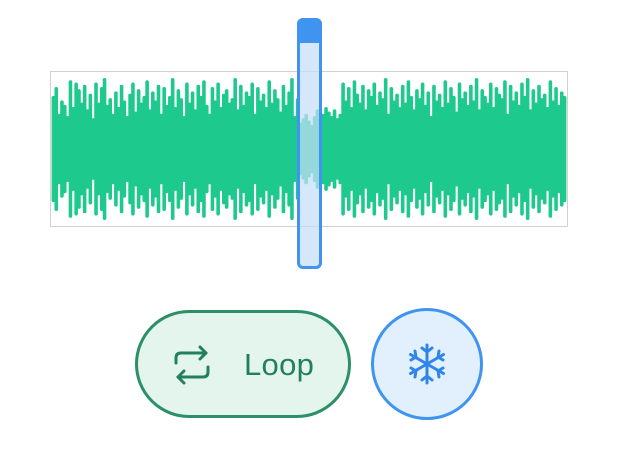 This screenshot has width=617, height=462. I want to click on playhead-handle, so click(309, 143).